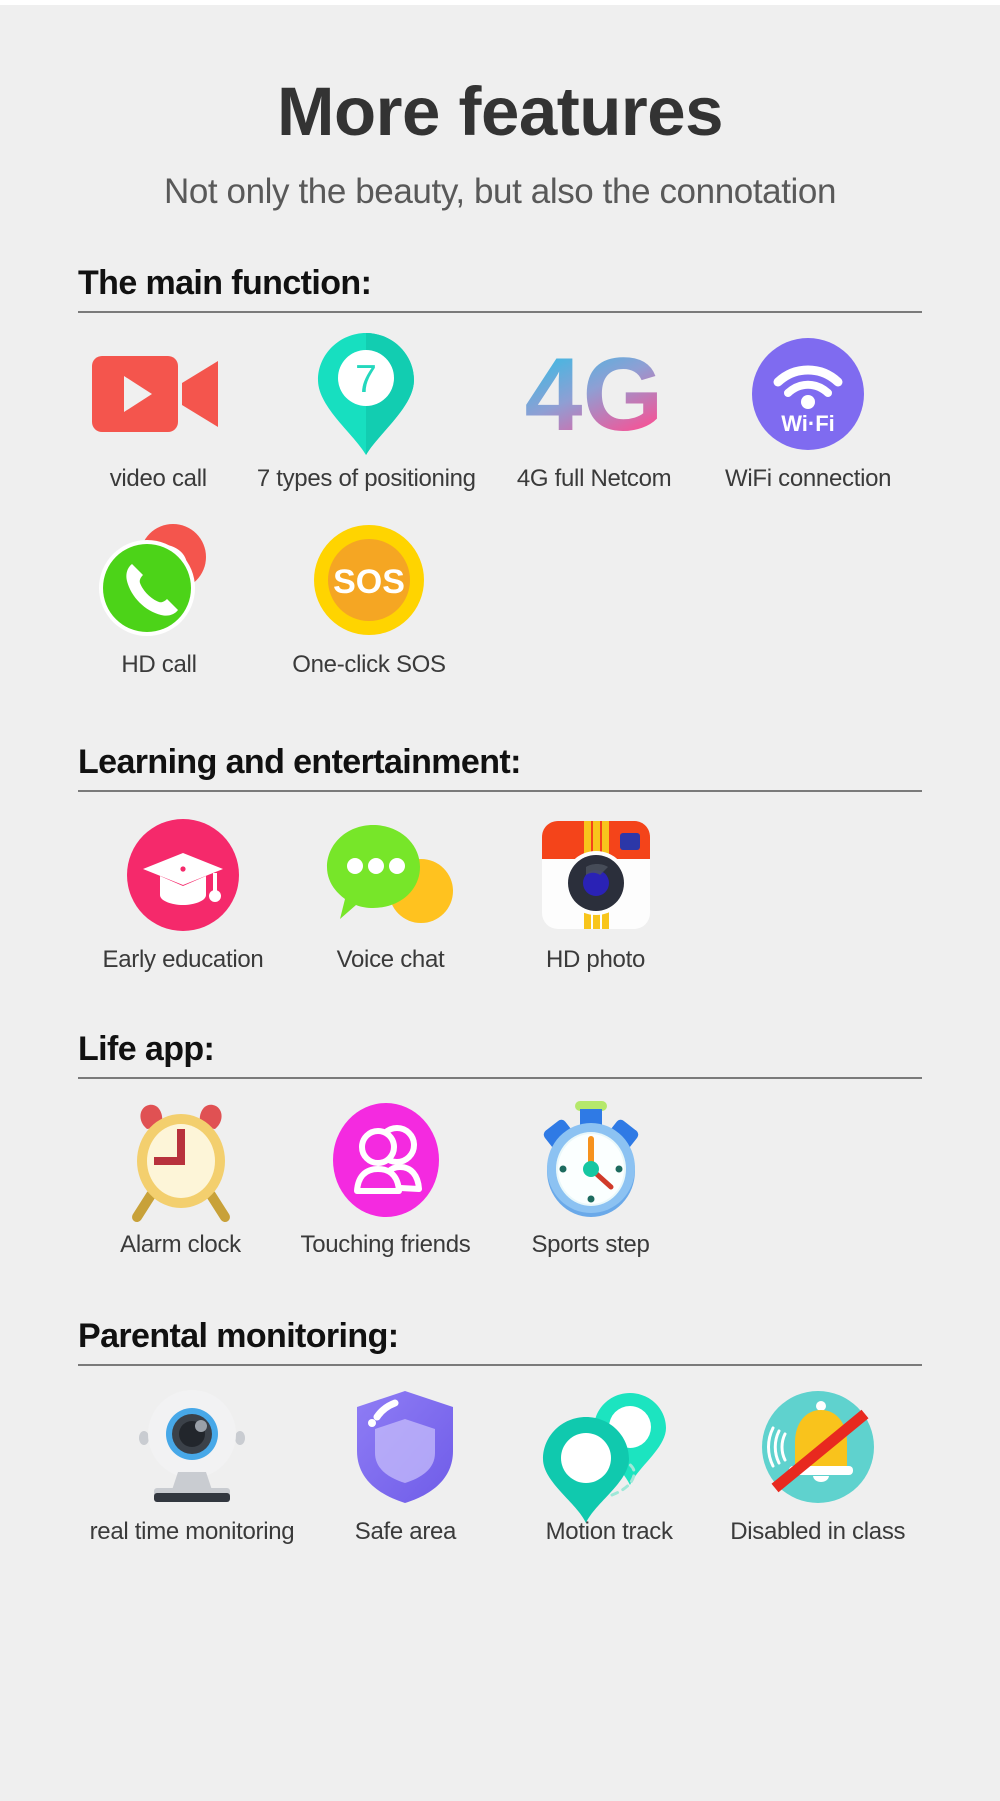 This screenshot has width=1000, height=1801. I want to click on feature-label: 4G full Netcom, so click(594, 478).